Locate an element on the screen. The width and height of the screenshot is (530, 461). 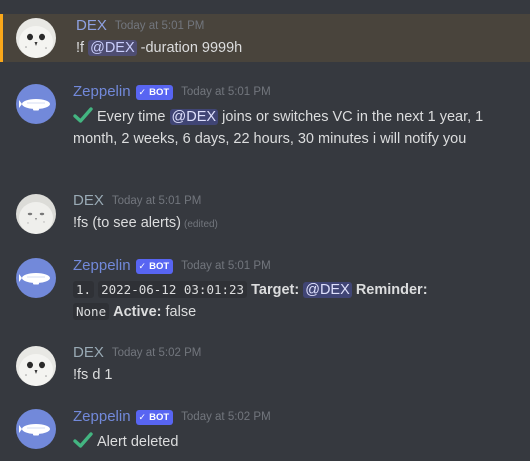
text-prefix: !f is located at coordinates (82, 48).